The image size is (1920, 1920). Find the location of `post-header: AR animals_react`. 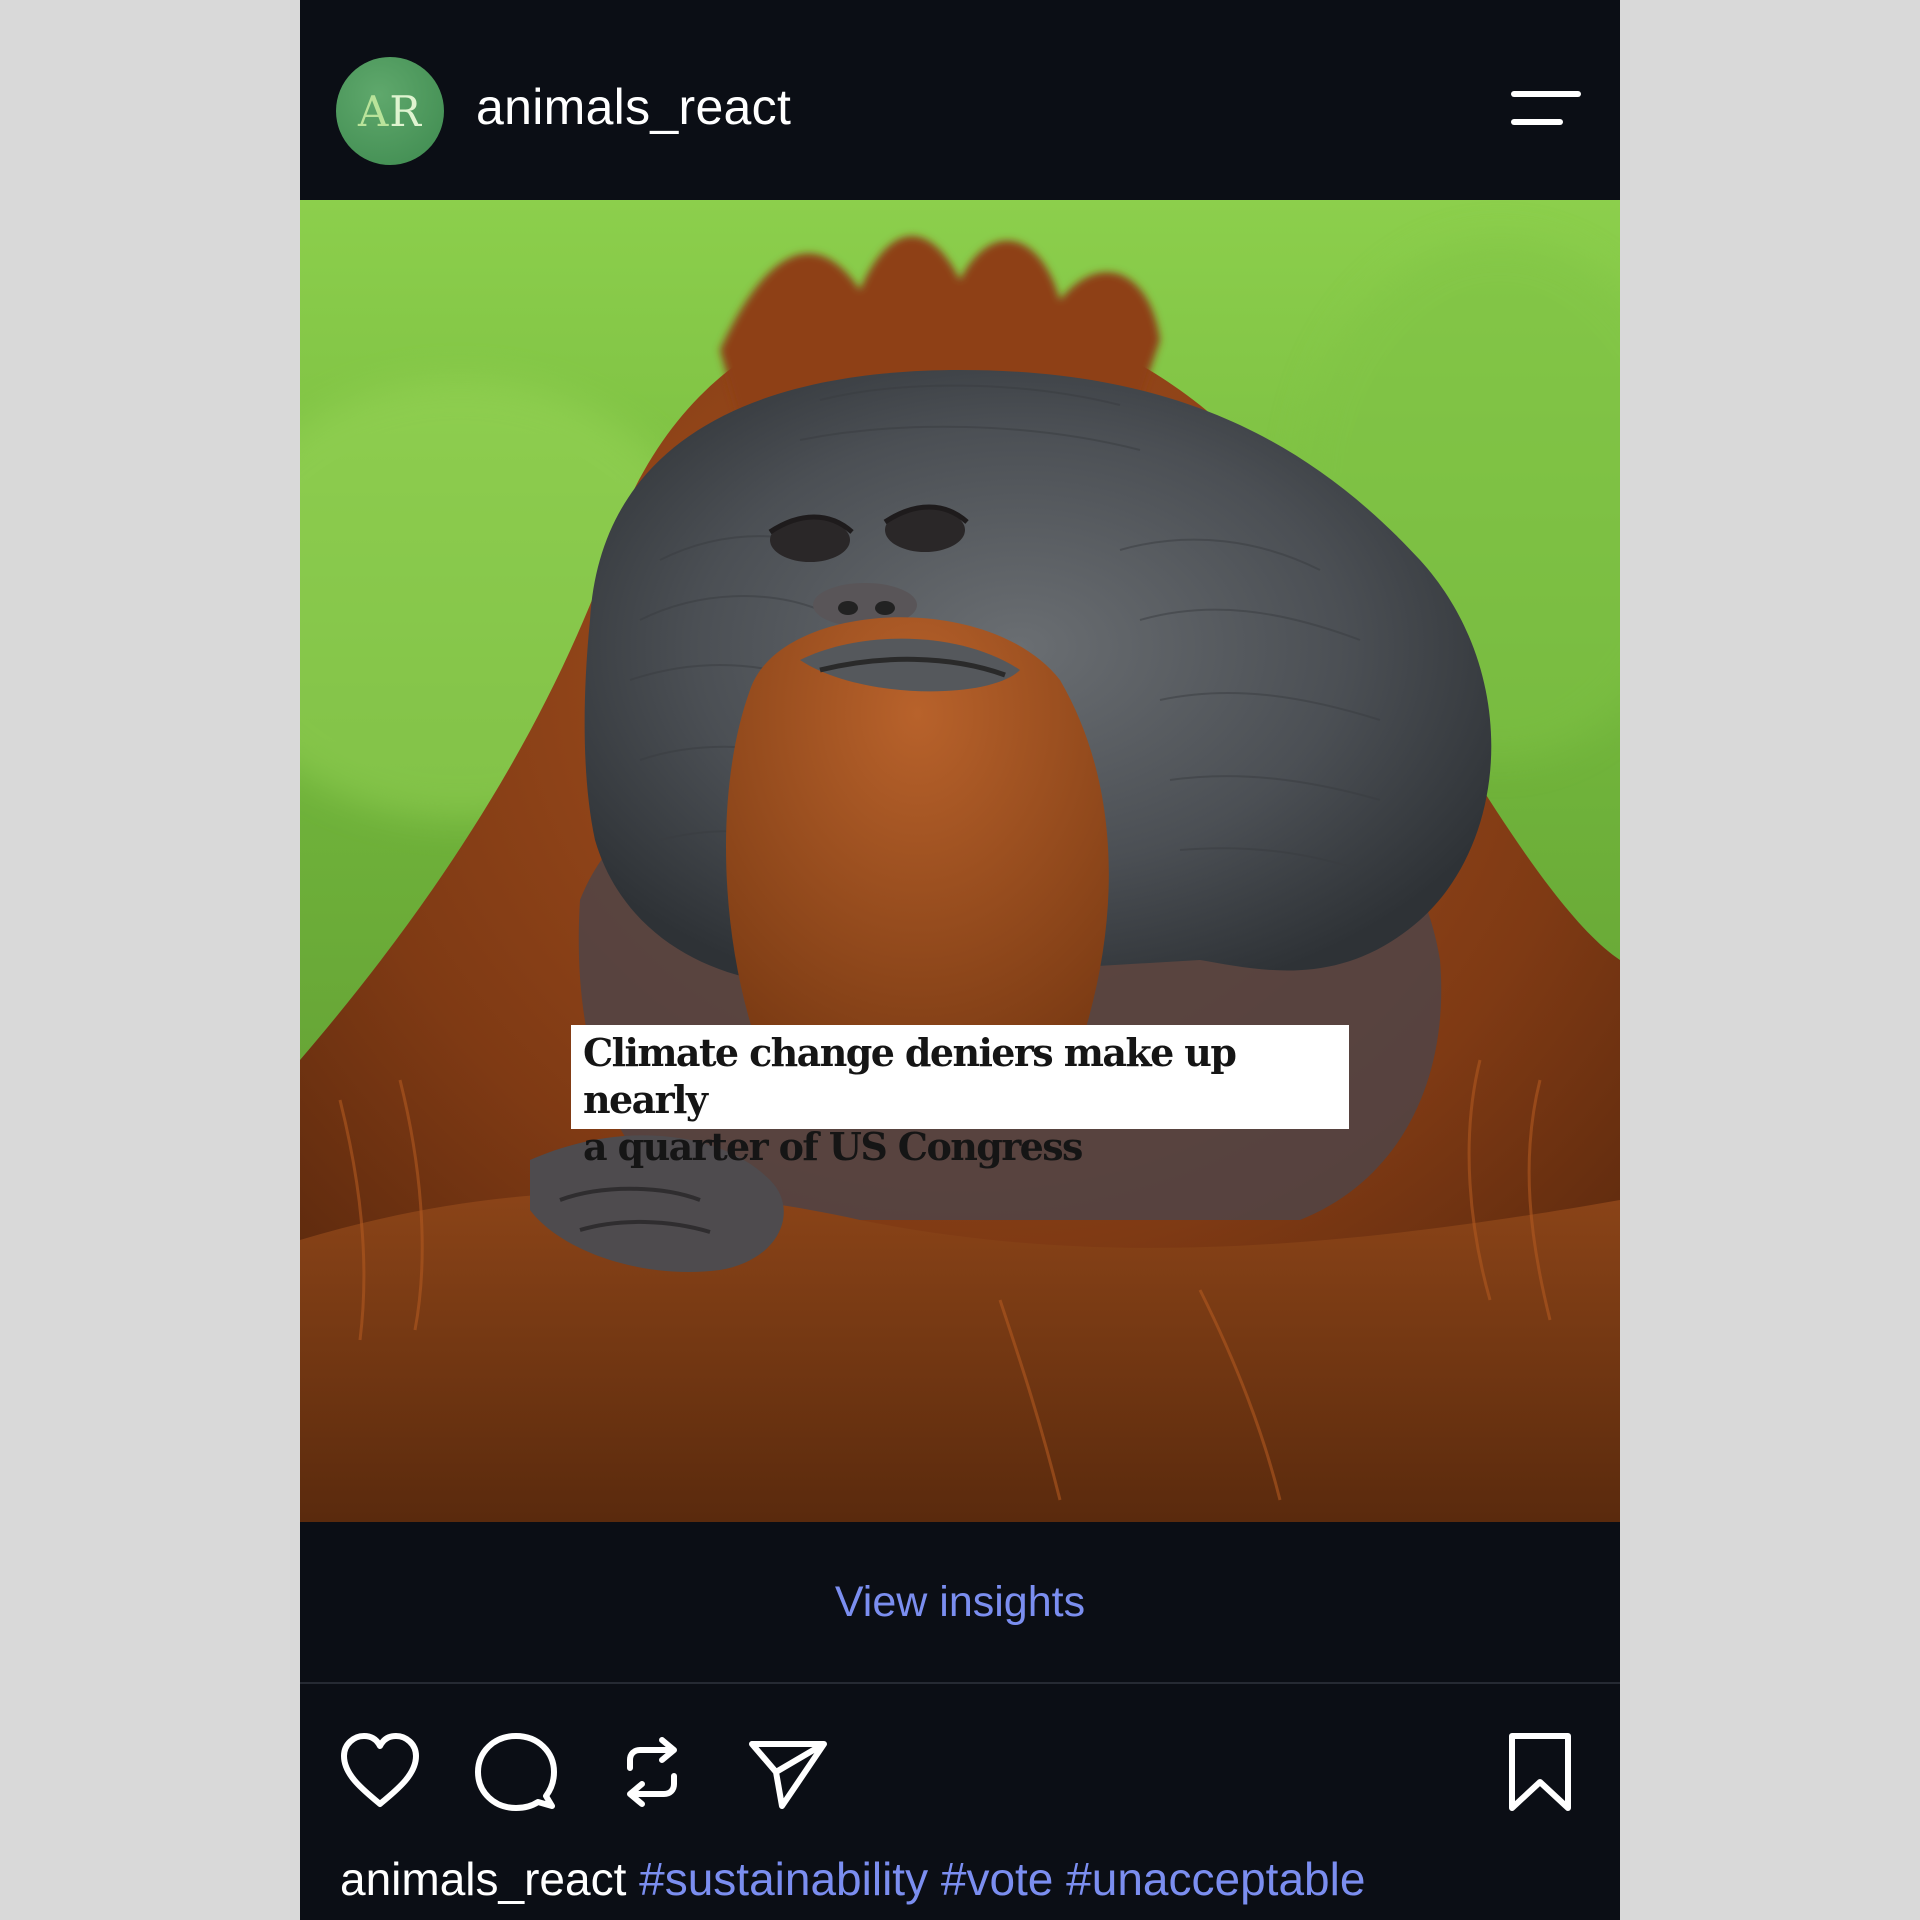

post-header: AR animals_react is located at coordinates (960, 100).